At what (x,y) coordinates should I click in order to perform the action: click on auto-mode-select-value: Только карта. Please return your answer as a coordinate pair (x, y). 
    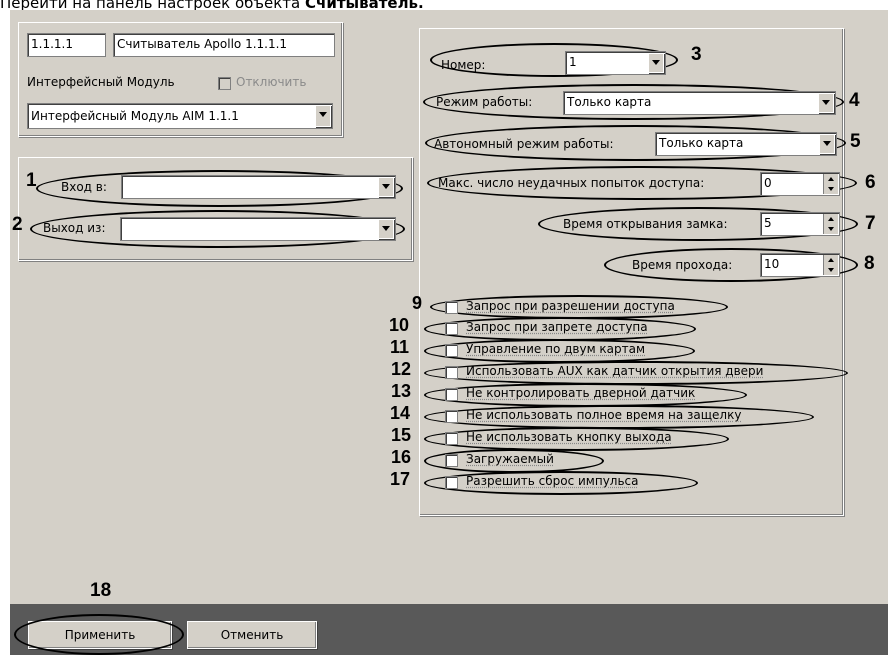
    Looking at the image, I should click on (701, 143).